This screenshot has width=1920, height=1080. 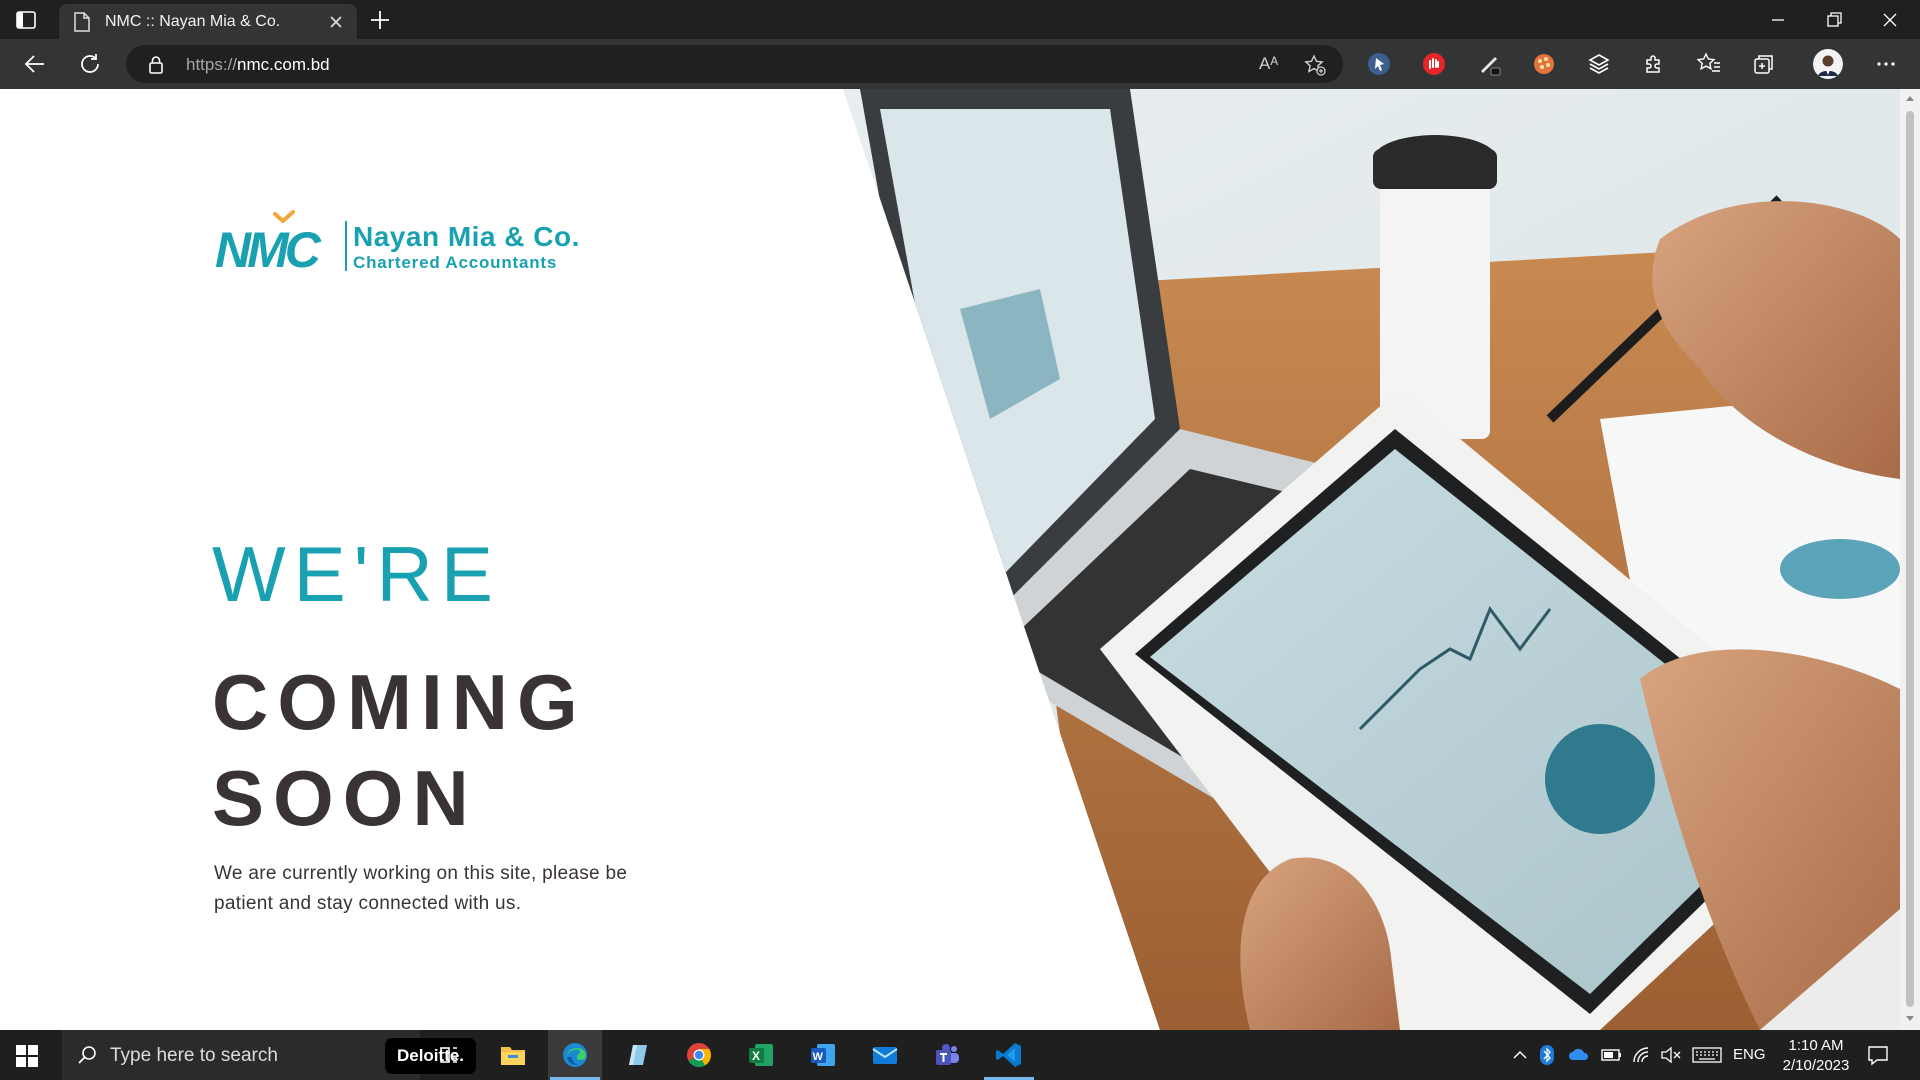 I want to click on onedrive-icon, so click(x=1579, y=1054).